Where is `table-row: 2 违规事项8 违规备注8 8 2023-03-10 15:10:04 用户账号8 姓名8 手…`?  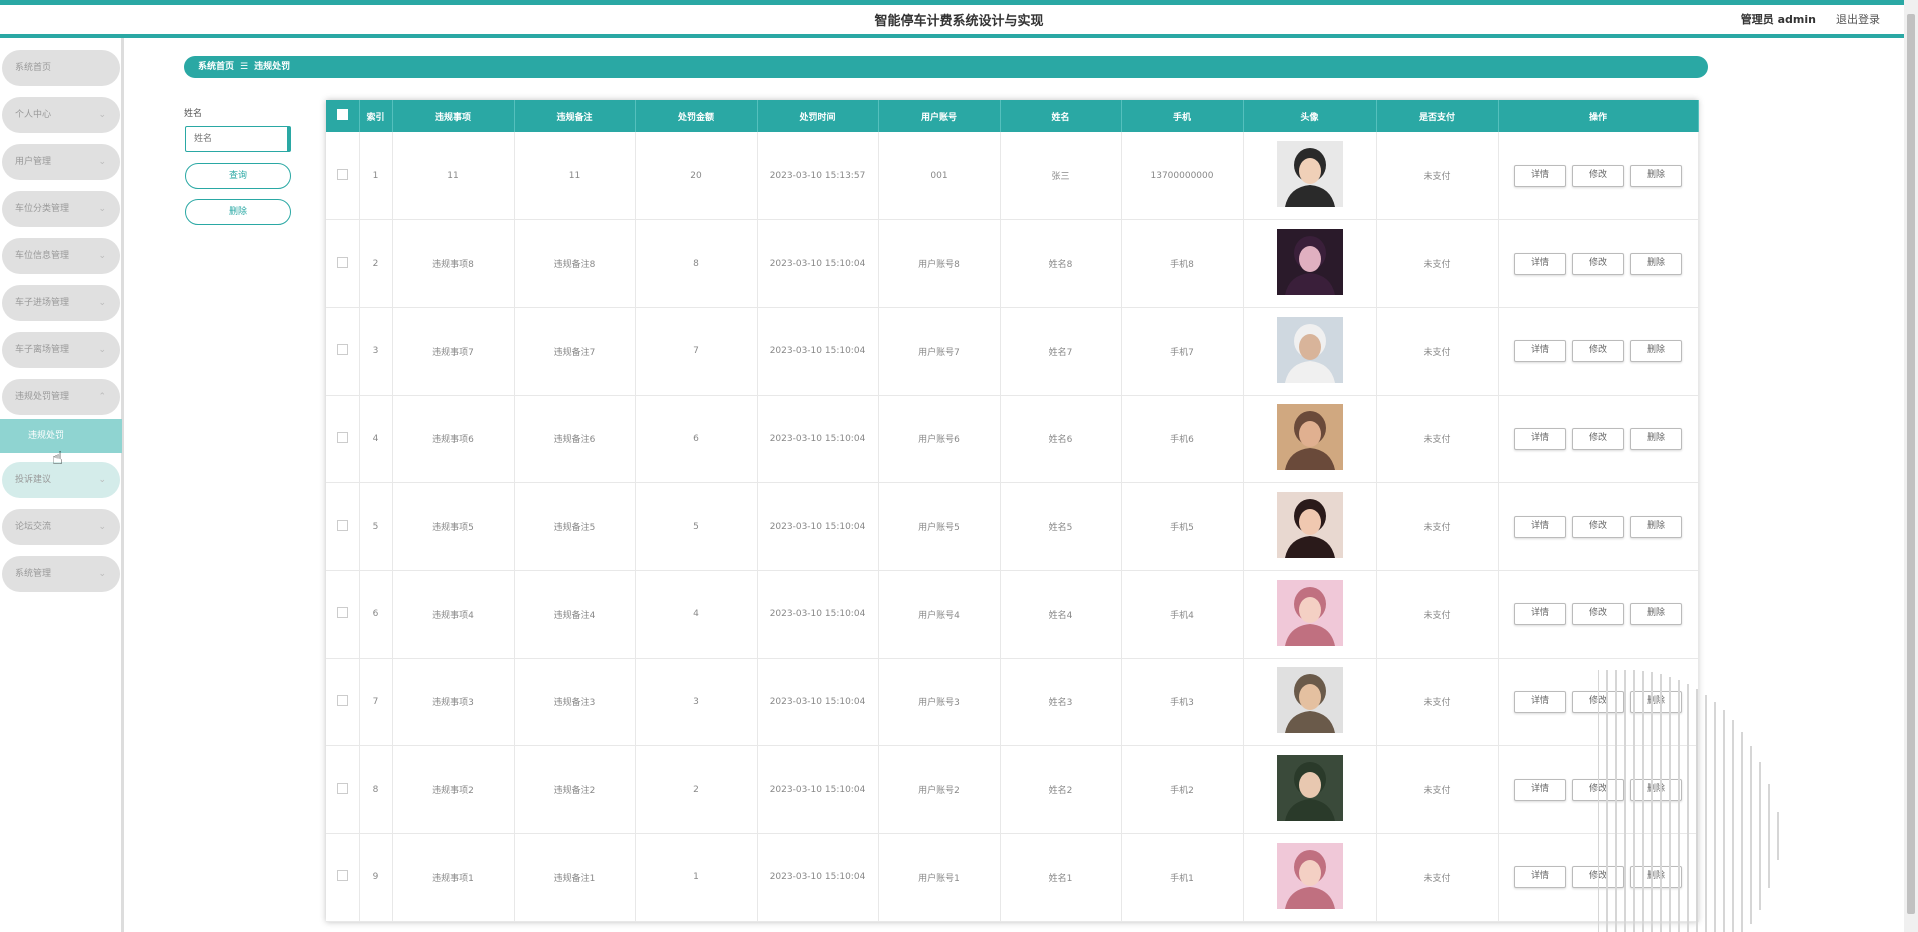
table-row: 2 违规事项8 违规备注8 8 2023-03-10 15:10:04 用户账号8 姓名8 手… is located at coordinates (1012, 263).